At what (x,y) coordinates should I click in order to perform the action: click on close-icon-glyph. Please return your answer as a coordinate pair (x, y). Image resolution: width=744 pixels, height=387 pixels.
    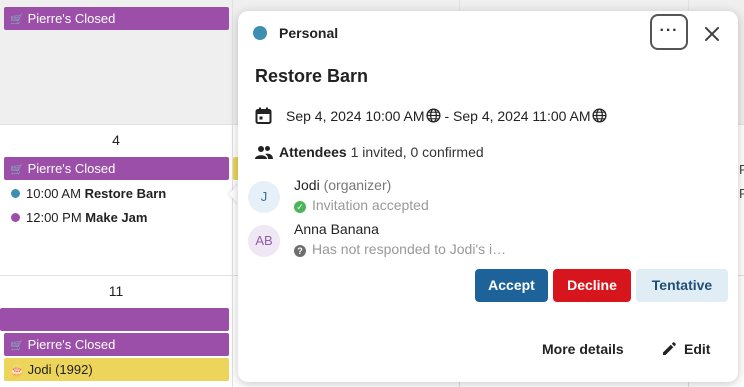
    Looking at the image, I should click on (712, 34).